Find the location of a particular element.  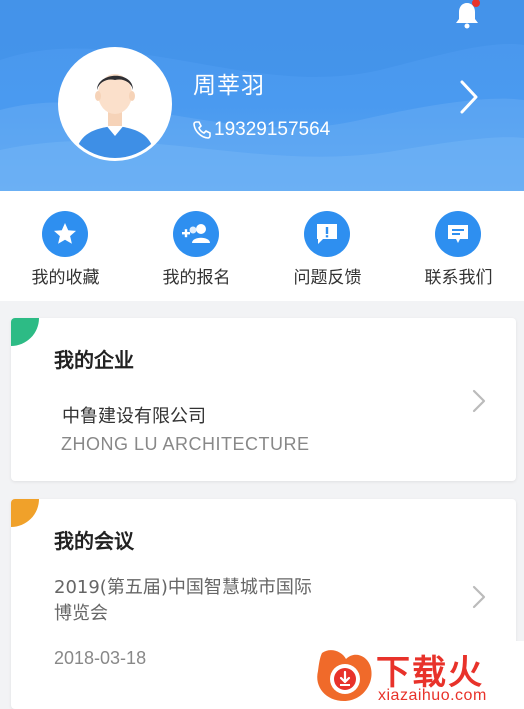

action-contact-us: 联系我们 is located at coordinates (458, 246).